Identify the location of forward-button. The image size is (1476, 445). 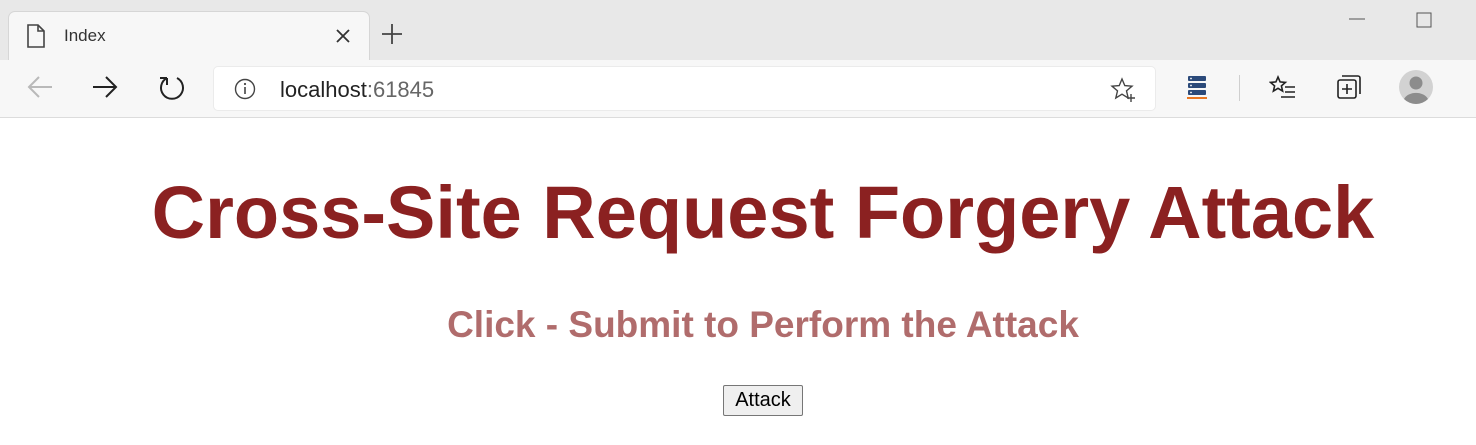
(105, 87).